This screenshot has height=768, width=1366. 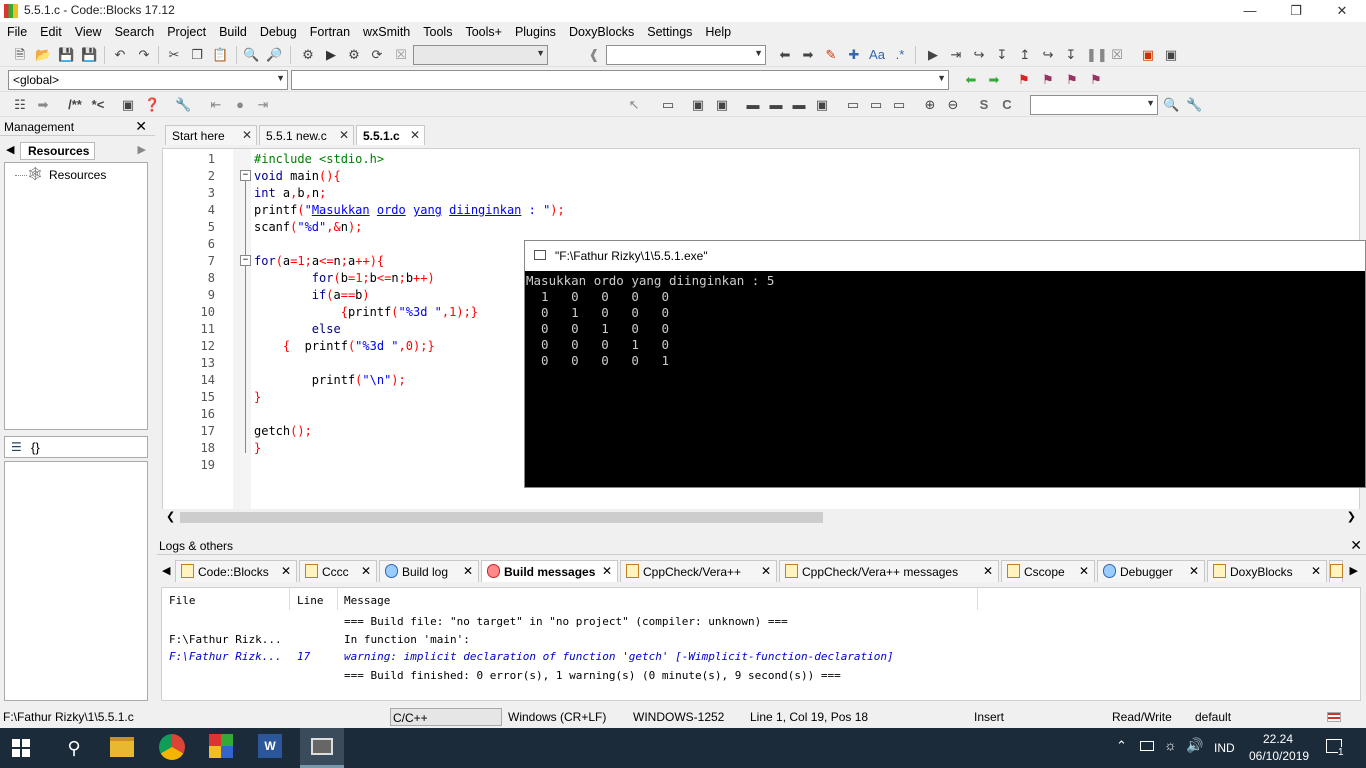 I want to click on menu-tools: Tools, so click(x=437, y=30).